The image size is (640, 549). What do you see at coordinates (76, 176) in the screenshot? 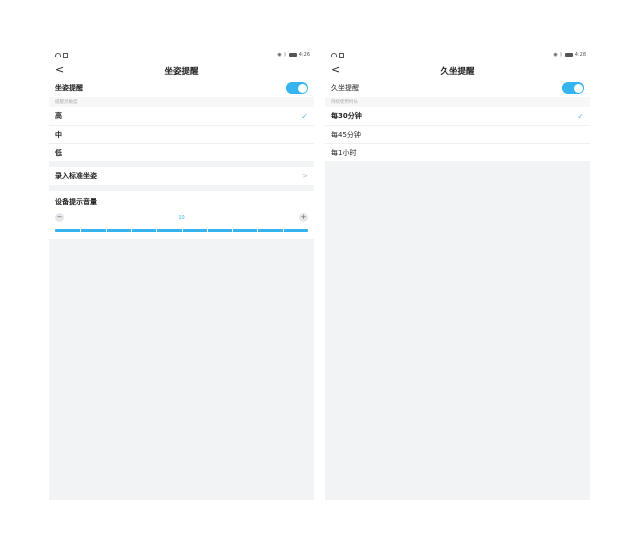
I see `calibrate-label: 录入标准坐姿` at bounding box center [76, 176].